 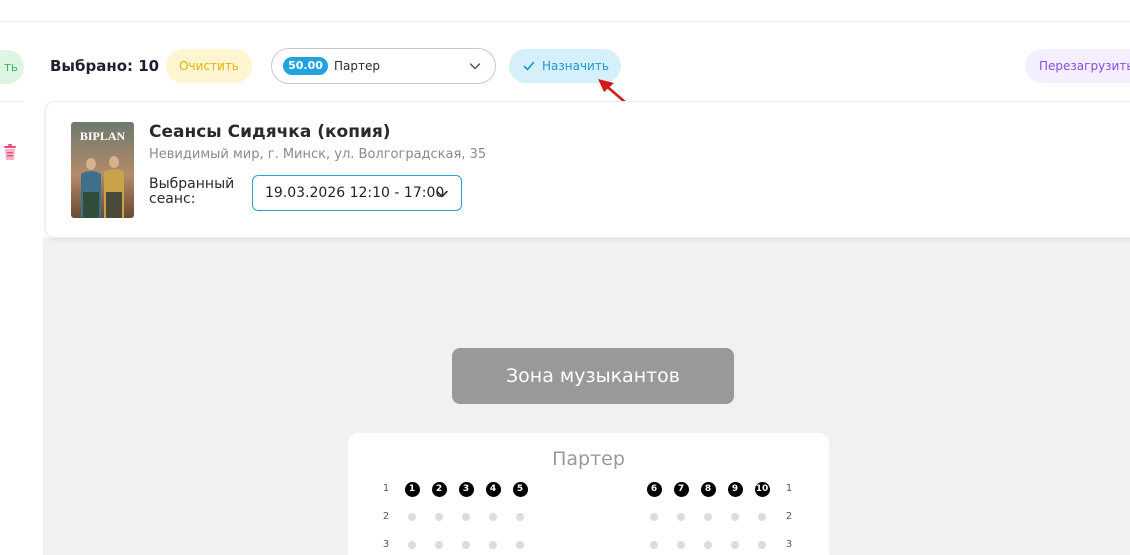 What do you see at coordinates (386, 488) in the screenshot?
I see `row-number-left: 1` at bounding box center [386, 488].